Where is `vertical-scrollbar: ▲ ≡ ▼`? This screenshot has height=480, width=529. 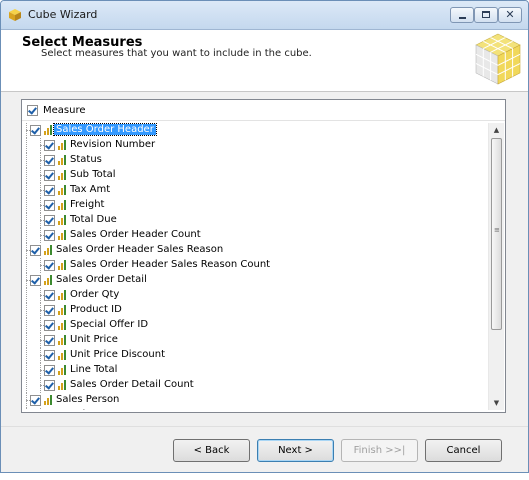
vertical-scrollbar: ▲ ≡ ▼ is located at coordinates (496, 266).